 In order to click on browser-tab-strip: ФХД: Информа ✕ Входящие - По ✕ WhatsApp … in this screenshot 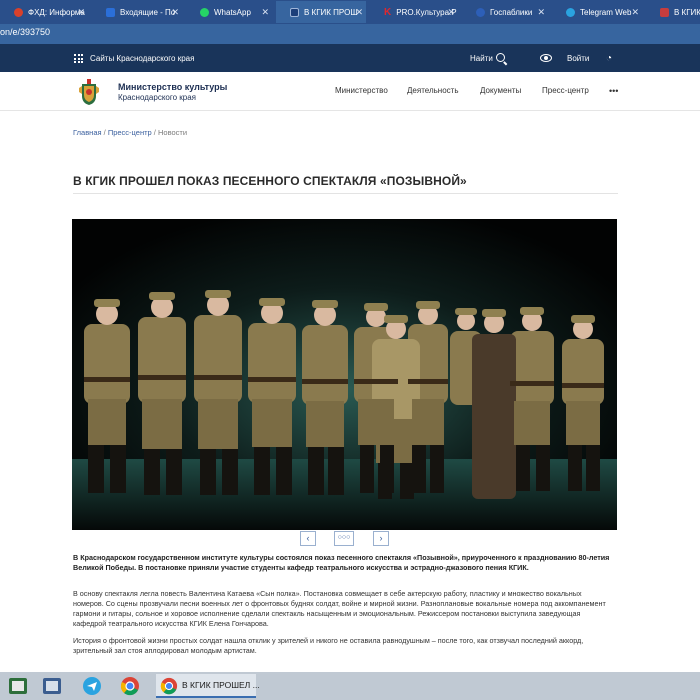, I will do `click(350, 12)`.